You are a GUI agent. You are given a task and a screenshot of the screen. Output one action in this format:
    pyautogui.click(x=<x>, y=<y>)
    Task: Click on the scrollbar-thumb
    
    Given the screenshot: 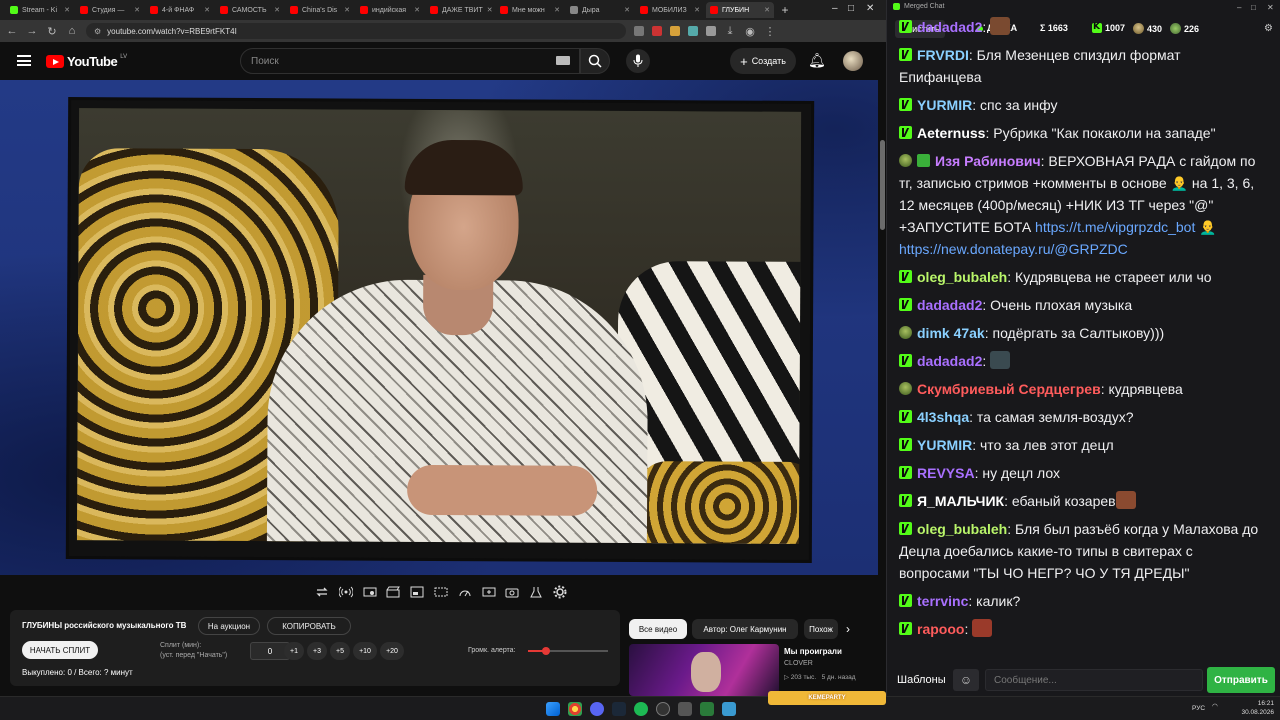 What is the action you would take?
    pyautogui.click(x=882, y=185)
    